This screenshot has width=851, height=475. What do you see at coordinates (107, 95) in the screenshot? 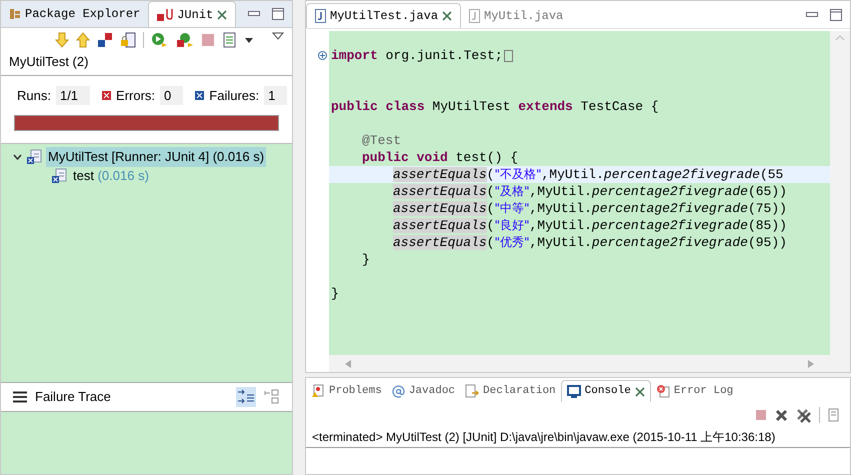
I see `error-icon` at bounding box center [107, 95].